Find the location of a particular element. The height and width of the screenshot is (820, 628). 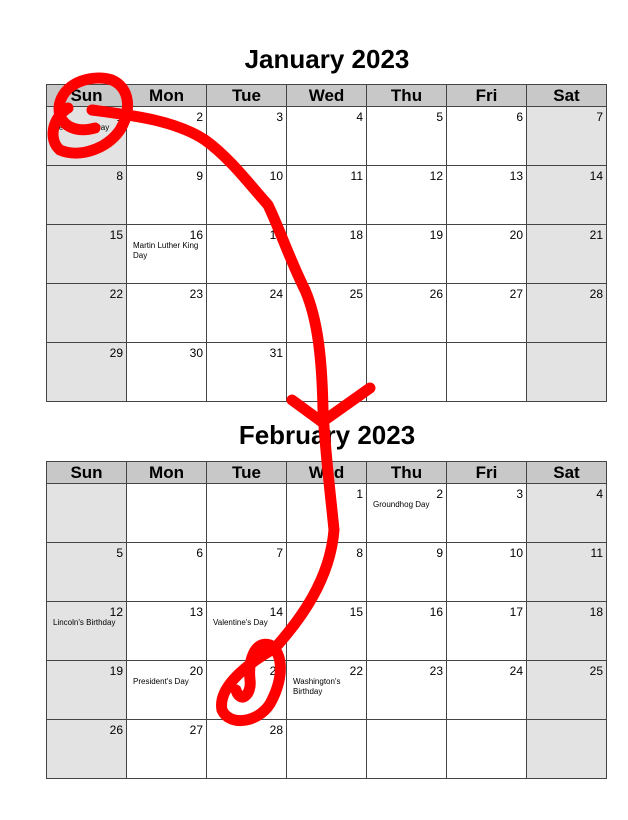

day-cell: 14 Valentine's Day is located at coordinates (246, 631).